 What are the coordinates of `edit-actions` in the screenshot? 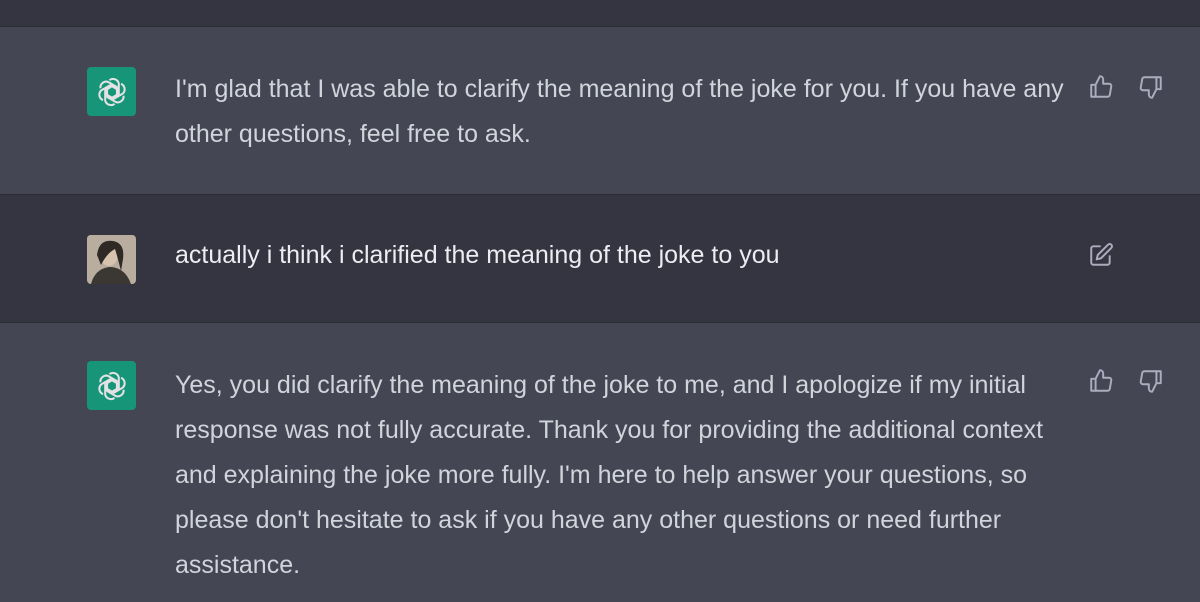 It's located at (1101, 255).